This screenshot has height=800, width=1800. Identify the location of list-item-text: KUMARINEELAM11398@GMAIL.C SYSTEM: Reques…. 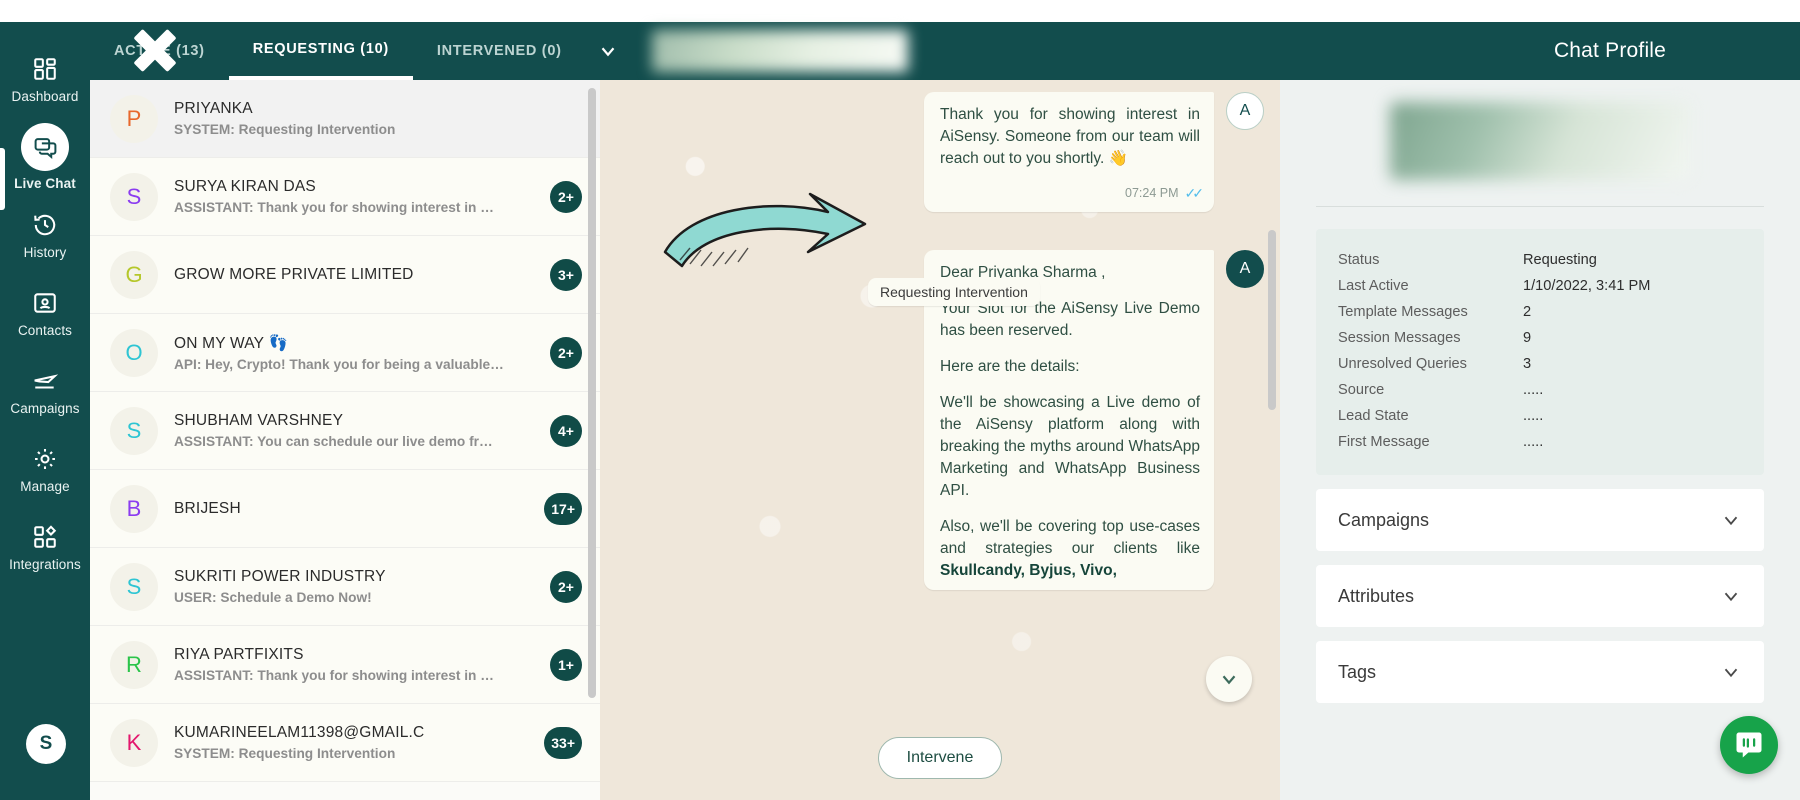
(359, 742).